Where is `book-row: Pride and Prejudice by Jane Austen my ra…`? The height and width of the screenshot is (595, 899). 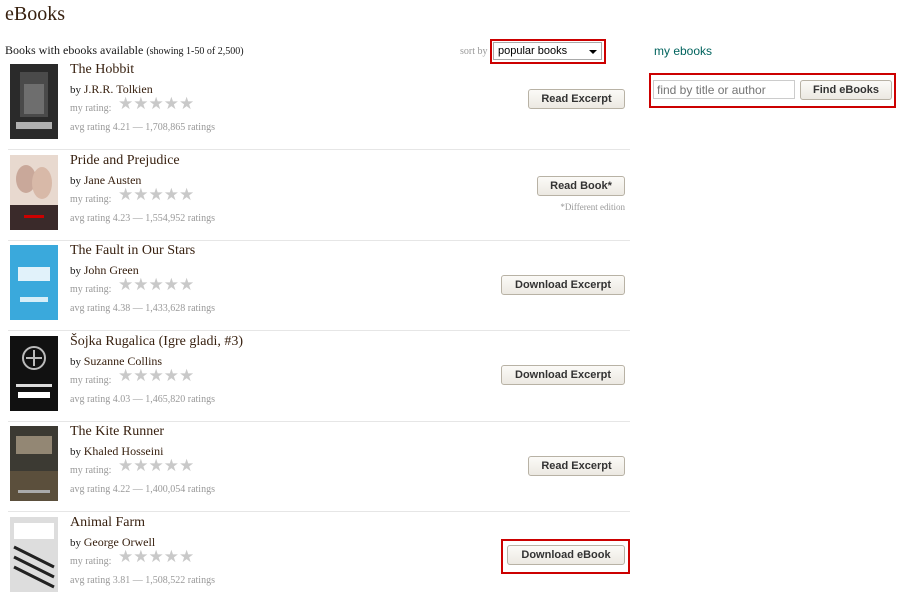
book-row: Pride and Prejudice by Jane Austen my ra… is located at coordinates (319, 197).